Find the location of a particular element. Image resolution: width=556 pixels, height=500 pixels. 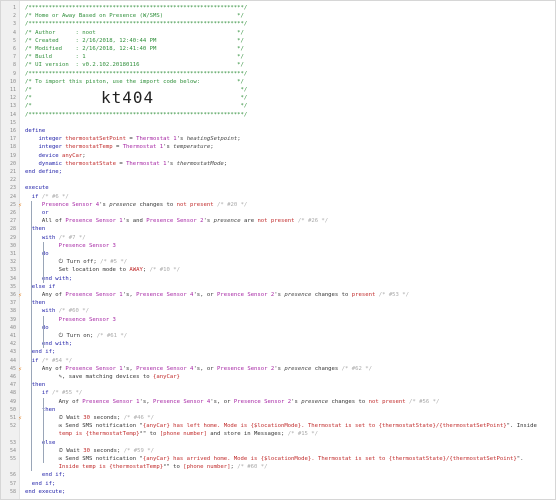

token-kw: end execute; is located at coordinates (45, 491).